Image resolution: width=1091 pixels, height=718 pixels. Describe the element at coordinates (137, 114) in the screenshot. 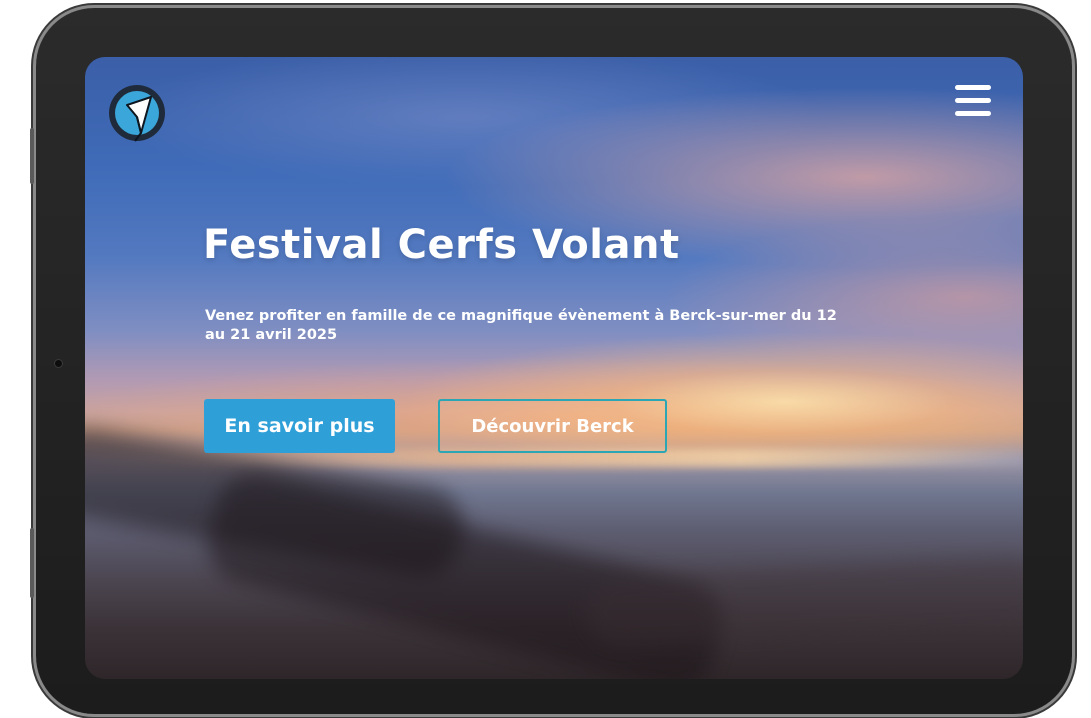

I see `kite-logo-icon` at that location.